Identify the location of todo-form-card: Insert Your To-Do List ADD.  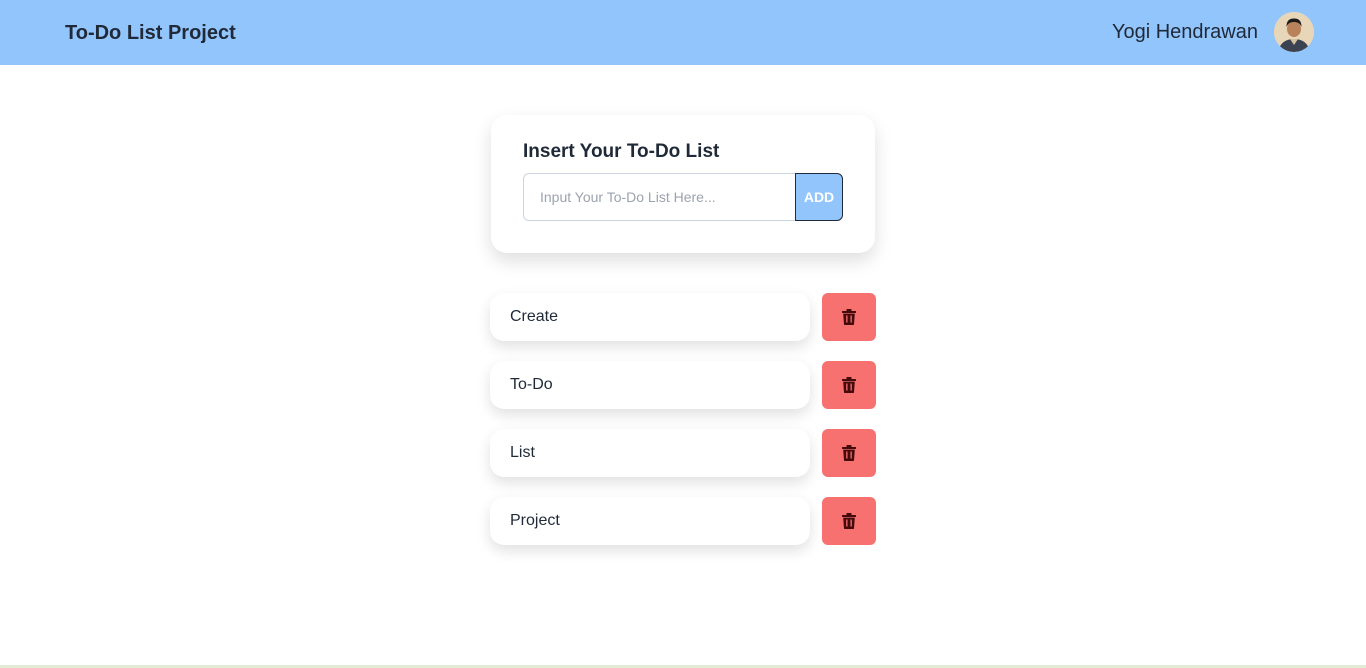
(683, 184).